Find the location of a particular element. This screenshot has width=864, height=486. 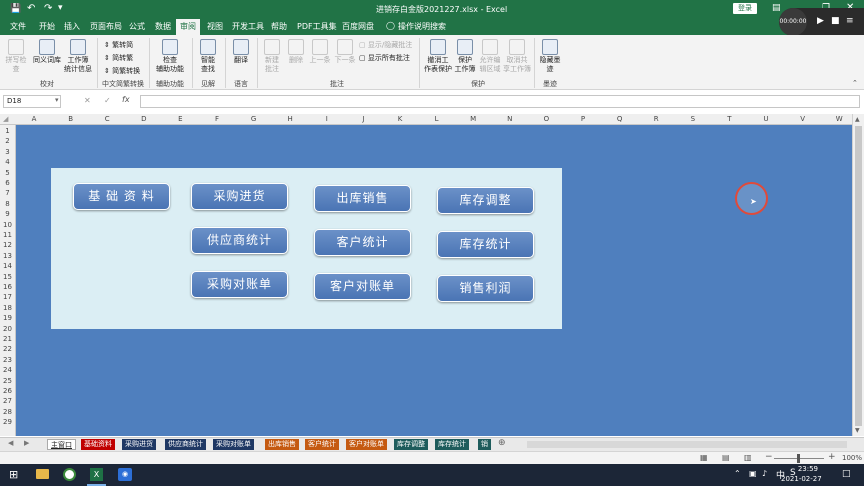

redo-icon: ↷ is located at coordinates (48, 8).